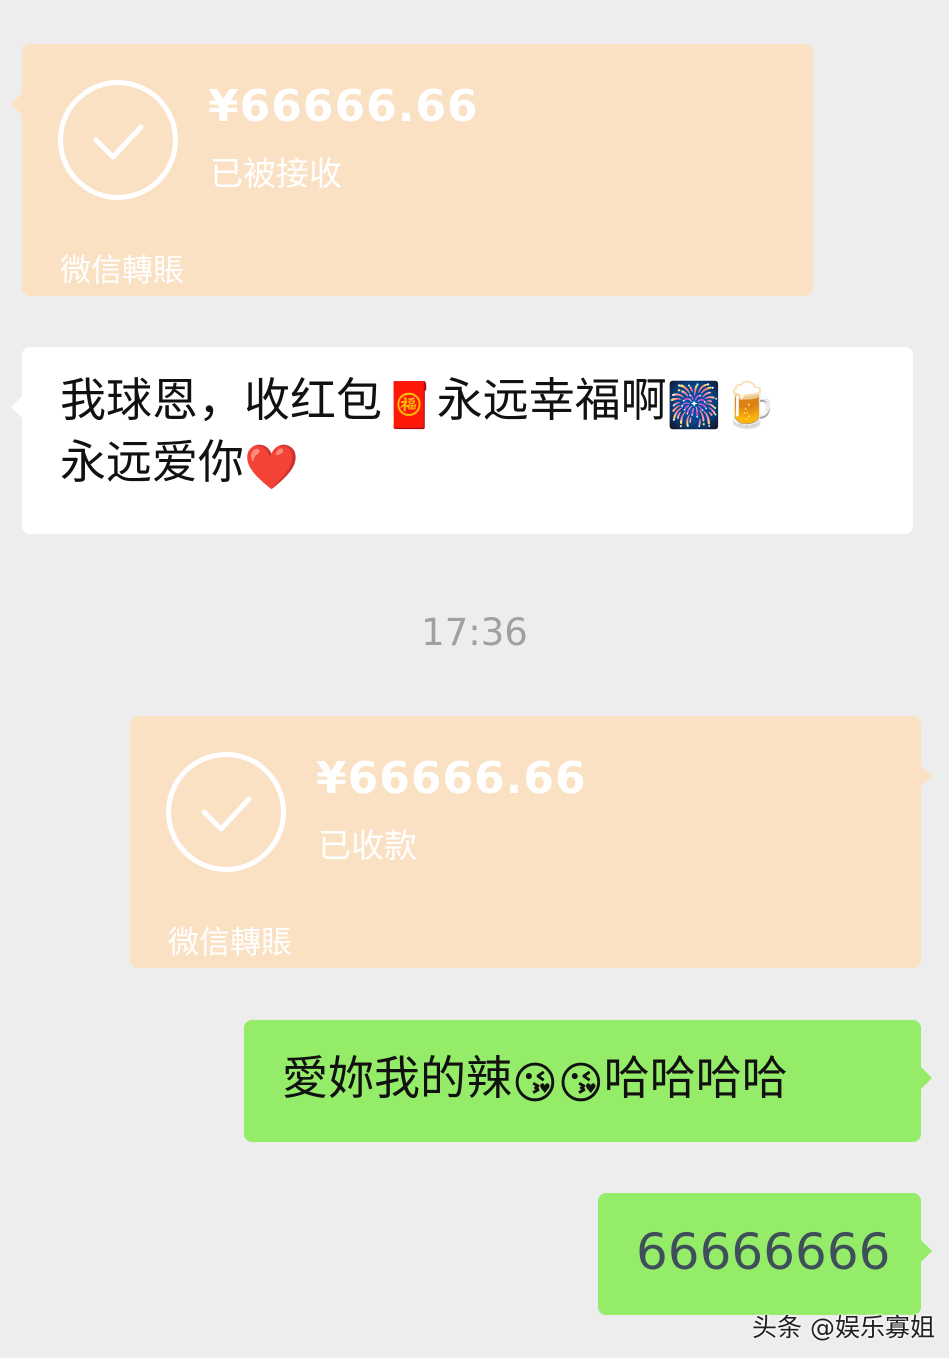  I want to click on message-text: 愛妳我的辣, so click(397, 1078).